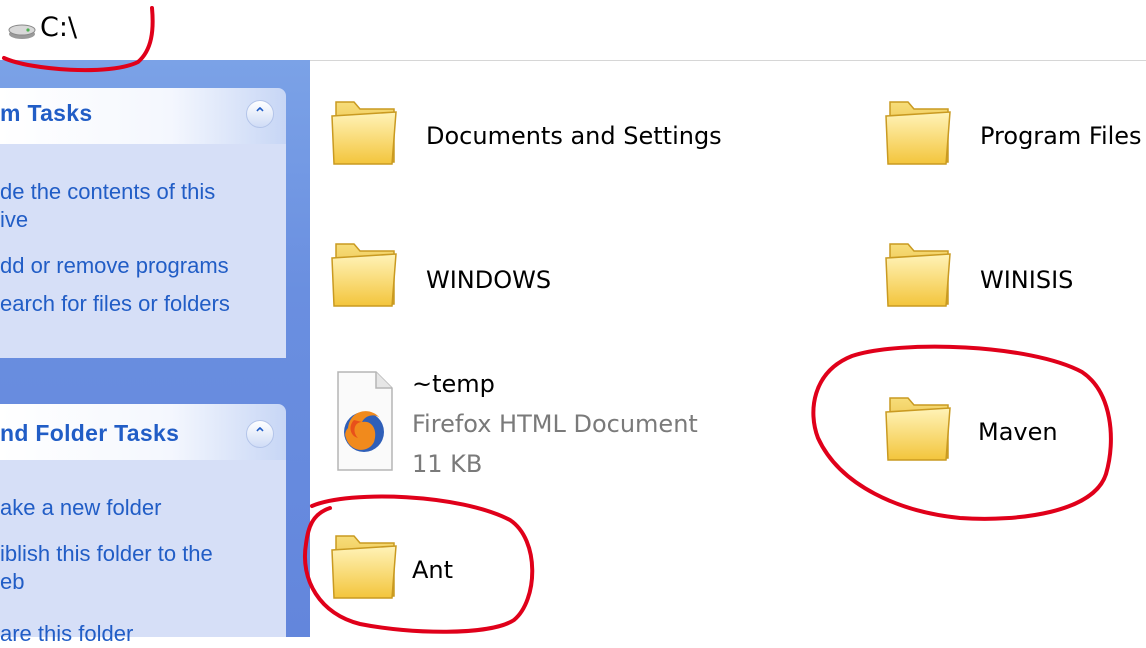 The image size is (1146, 648). What do you see at coordinates (66, 634) in the screenshot?
I see `task-share-folder: are this folder` at bounding box center [66, 634].